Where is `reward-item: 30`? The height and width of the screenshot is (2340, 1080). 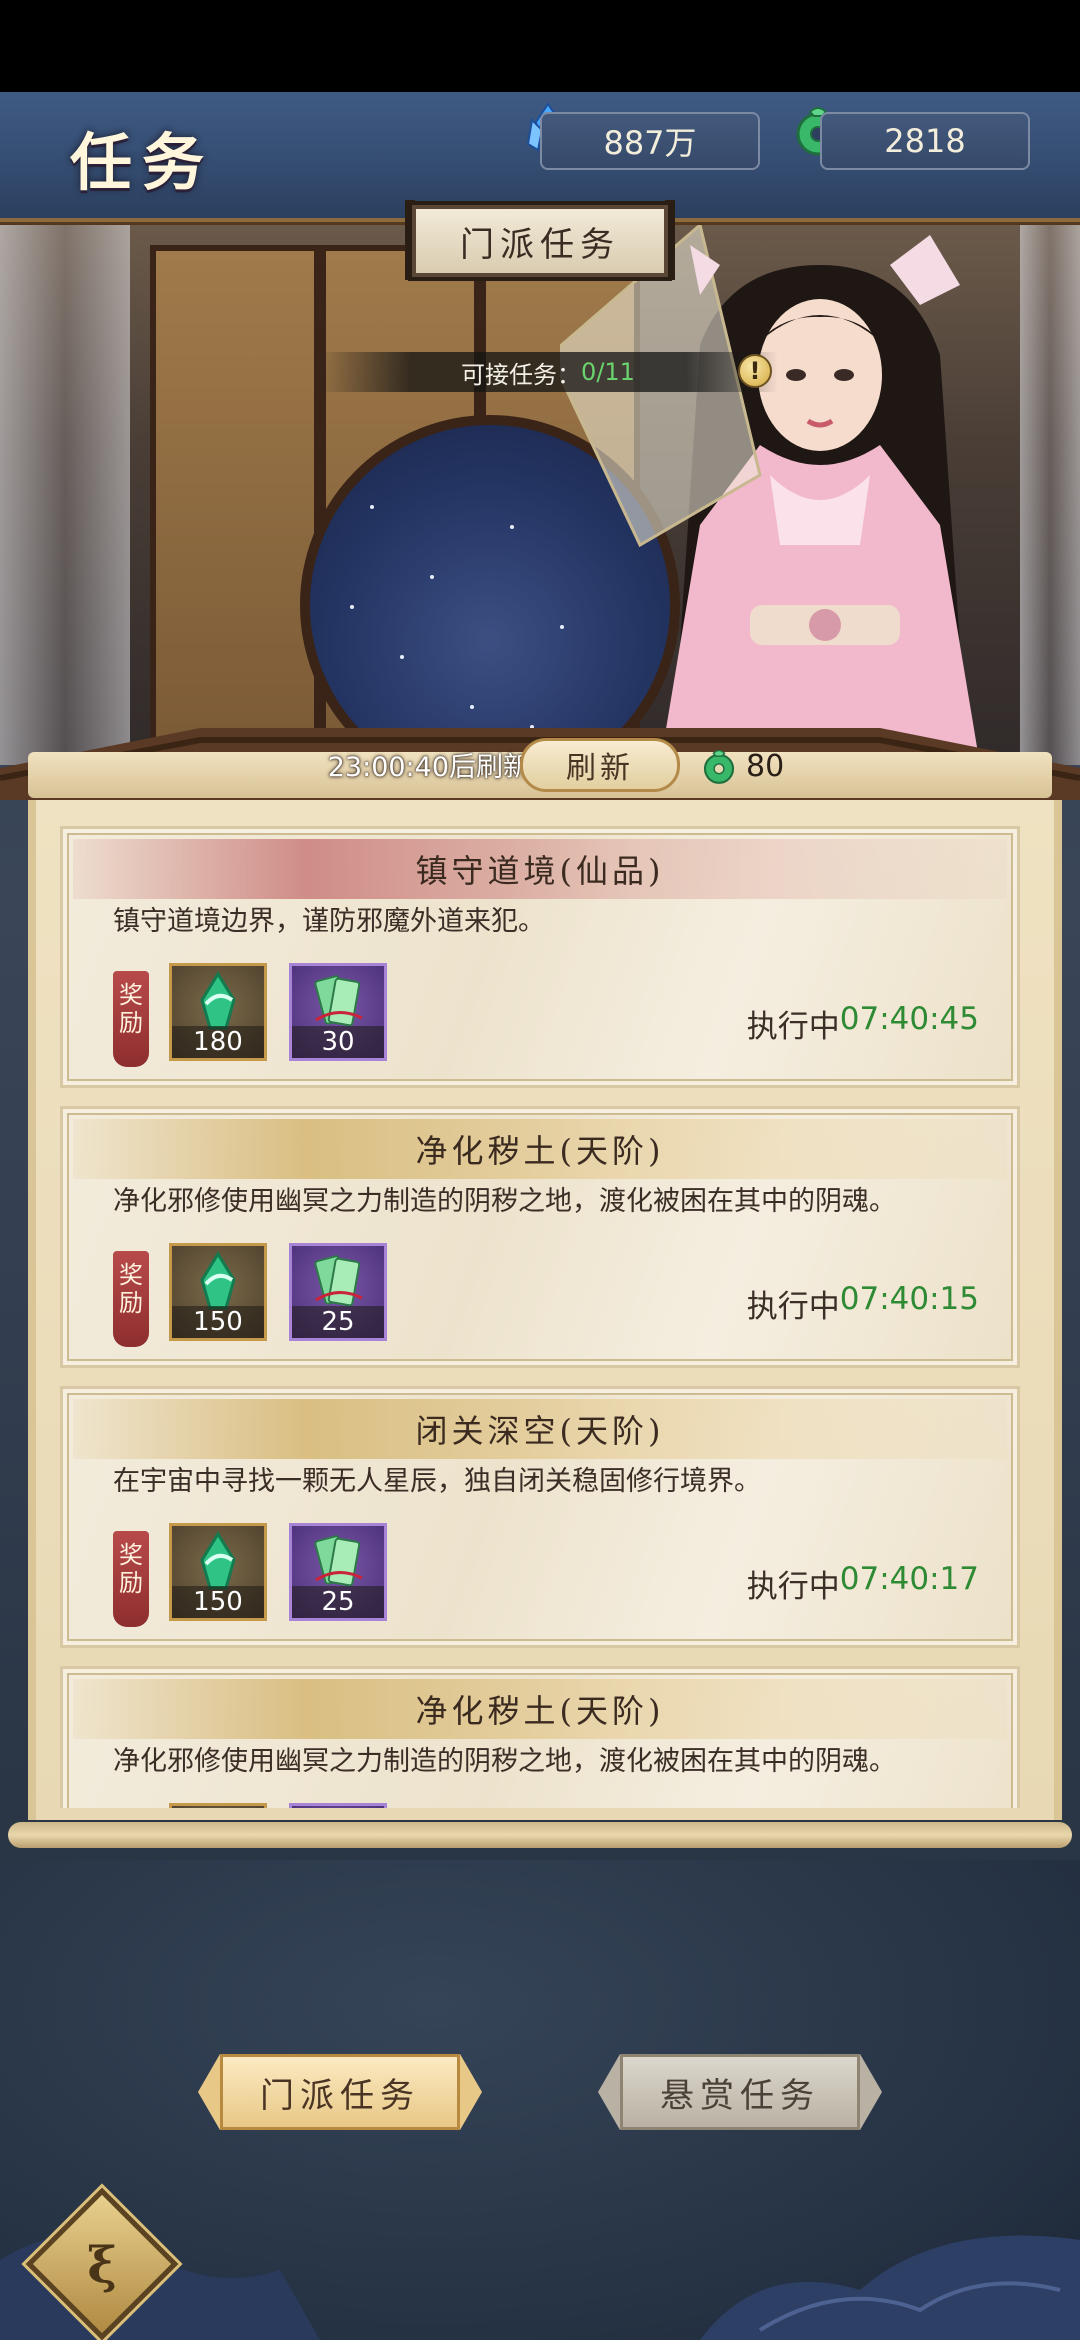
reward-item: 30 is located at coordinates (338, 1012).